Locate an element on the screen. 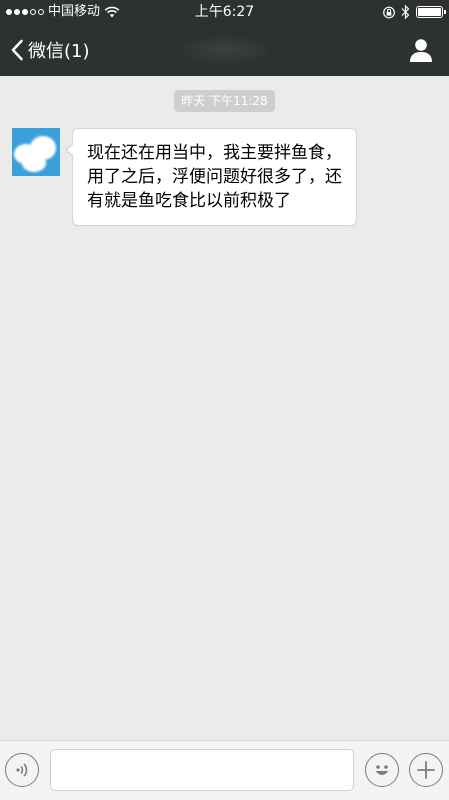 The width and height of the screenshot is (449, 800). orientation-lock-icon is located at coordinates (389, 12).